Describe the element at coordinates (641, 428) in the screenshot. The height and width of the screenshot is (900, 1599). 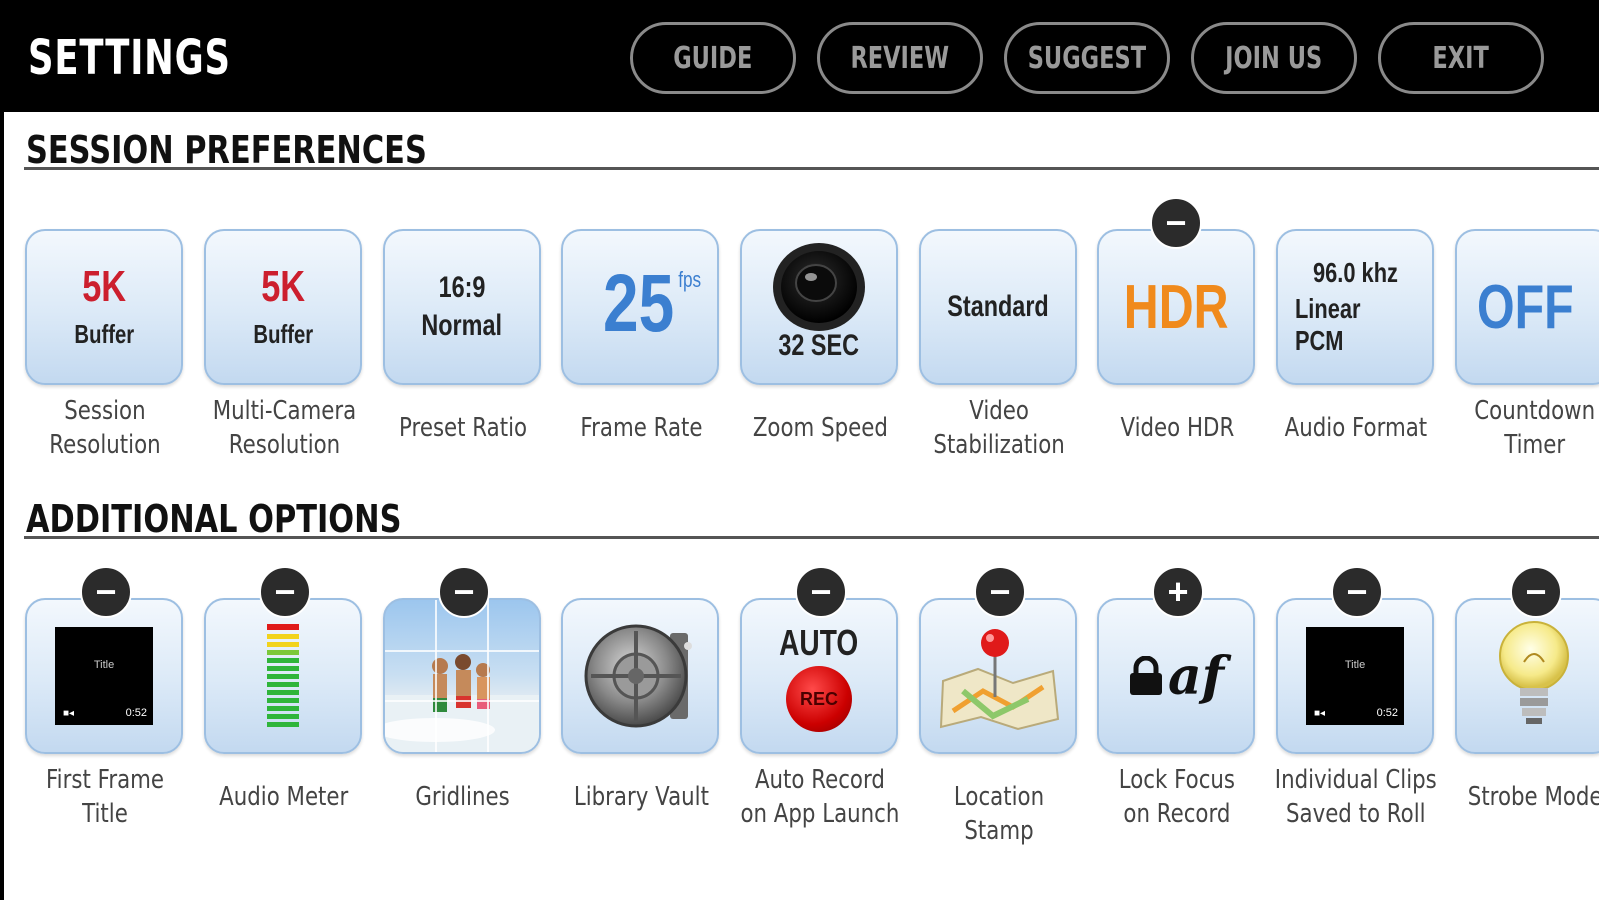
I see `setting-caption: Frame Rate` at that location.